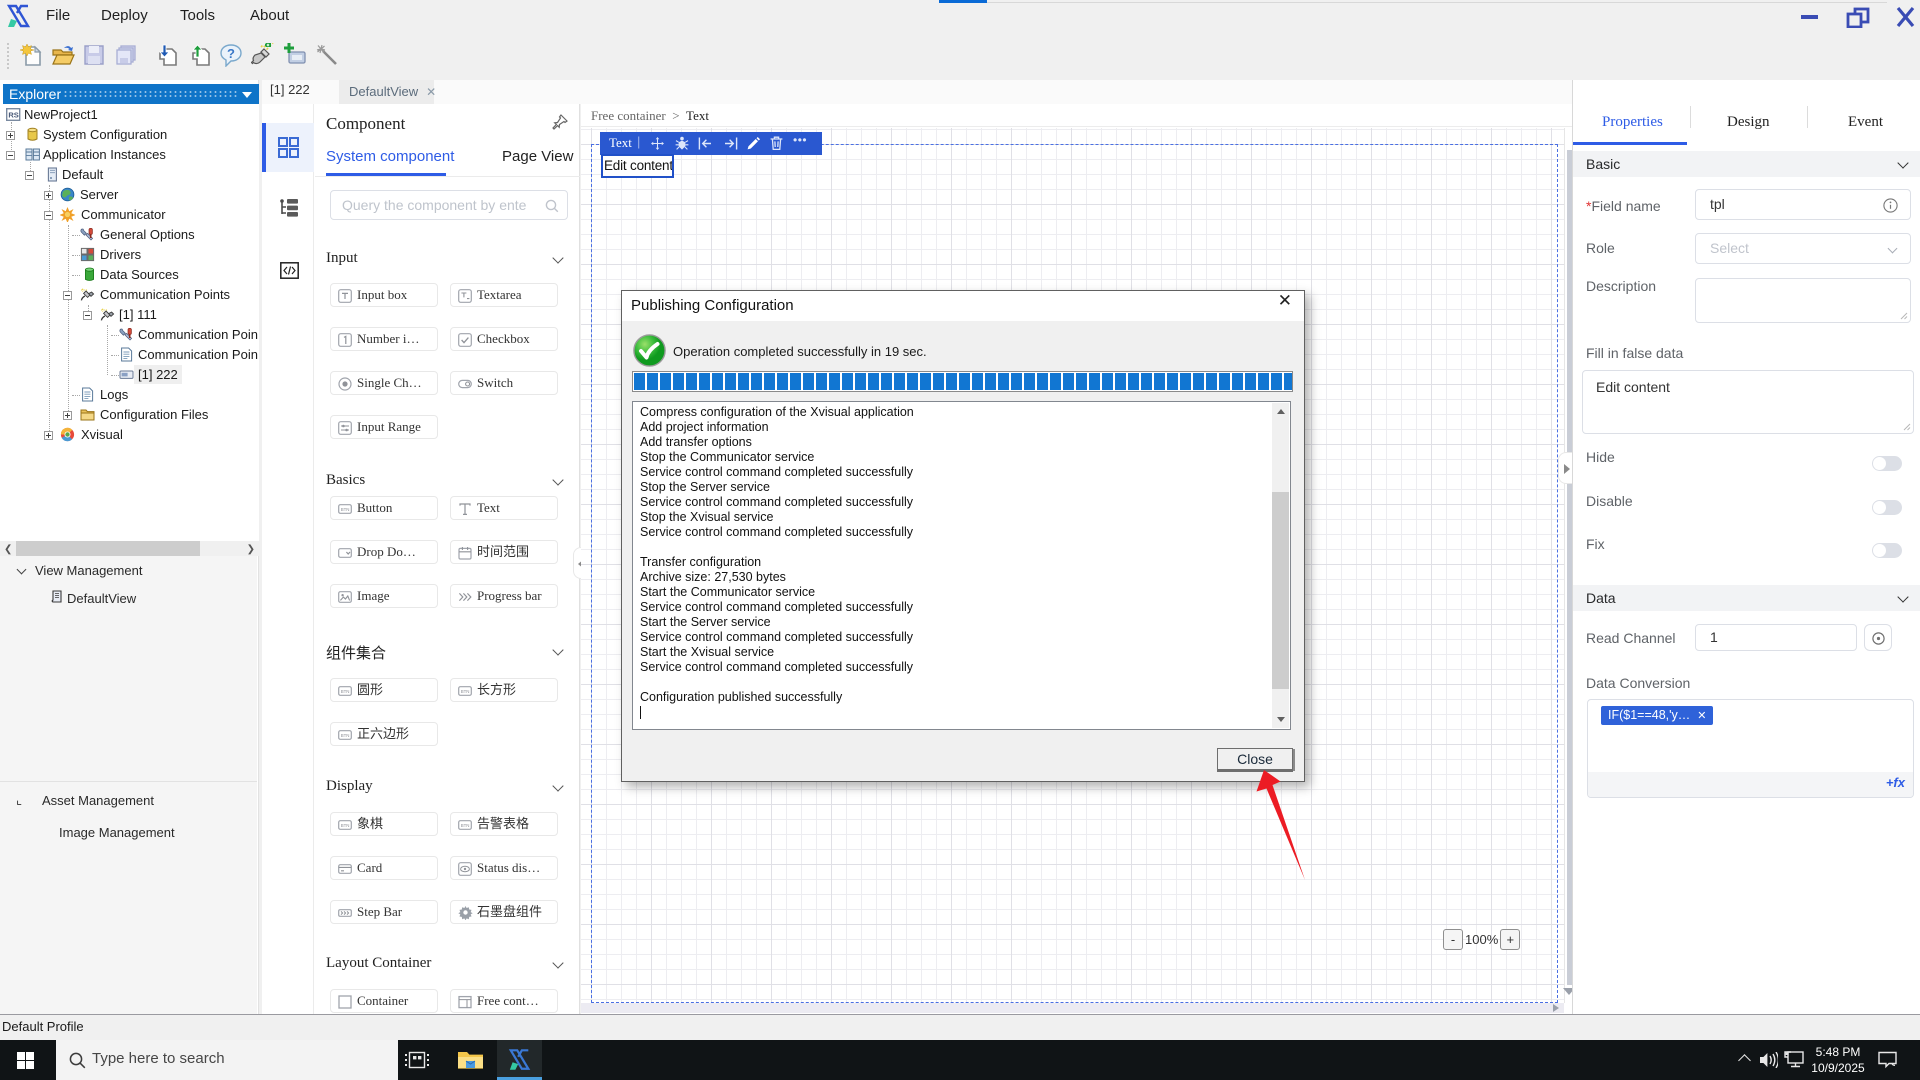 The image size is (1920, 1080). What do you see at coordinates (13, 115) in the screenshot?
I see `svg-text: RS` at bounding box center [13, 115].